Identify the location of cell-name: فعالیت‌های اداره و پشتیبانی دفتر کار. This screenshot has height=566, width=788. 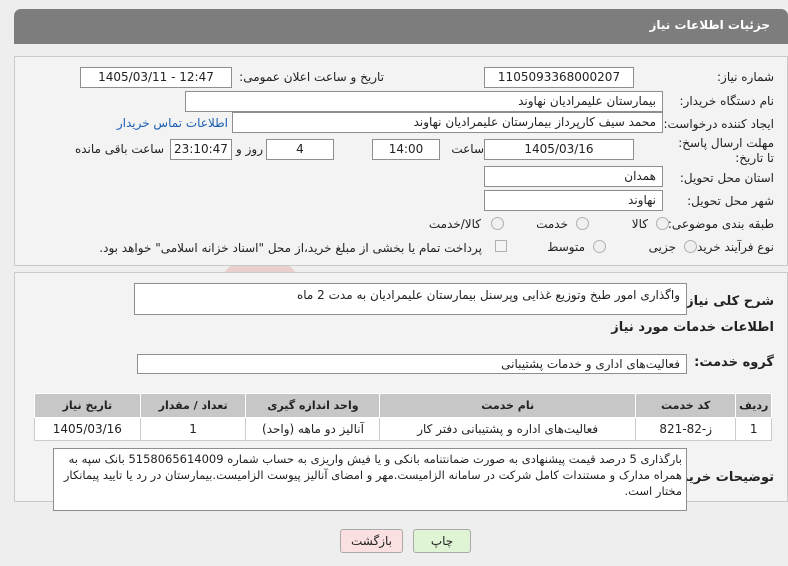
(507, 429).